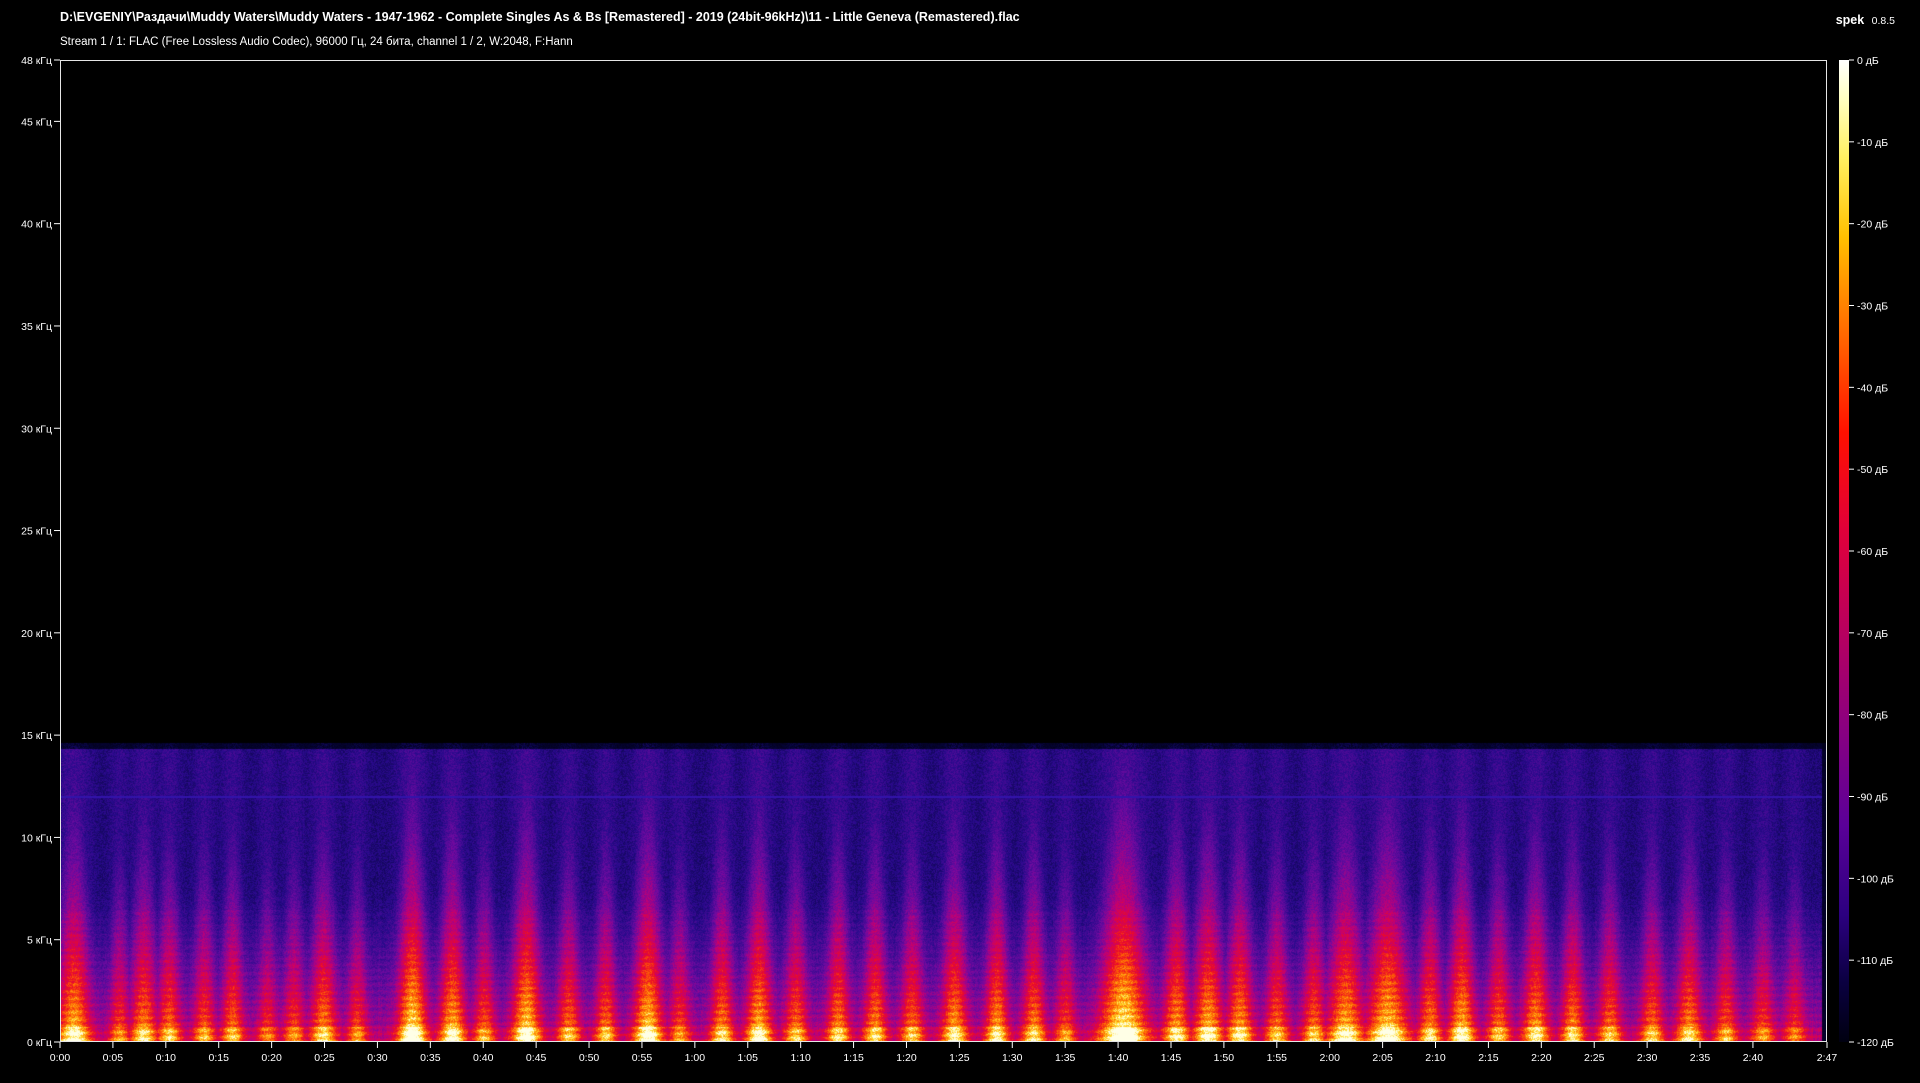 The image size is (1920, 1083). What do you see at coordinates (377, 1058) in the screenshot?
I see `time-tick-label: 0:30` at bounding box center [377, 1058].